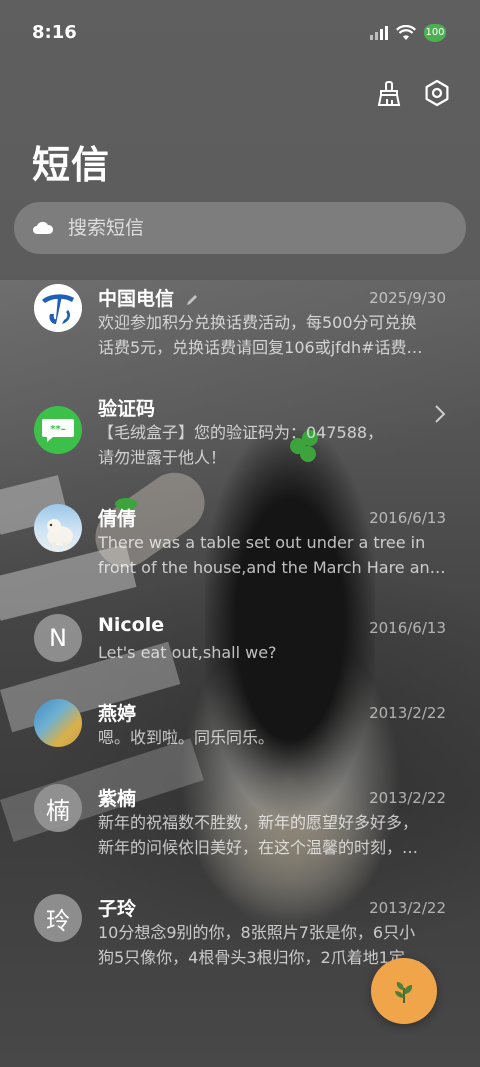 The image size is (480, 1067). I want to click on brush-icon, so click(389, 93).